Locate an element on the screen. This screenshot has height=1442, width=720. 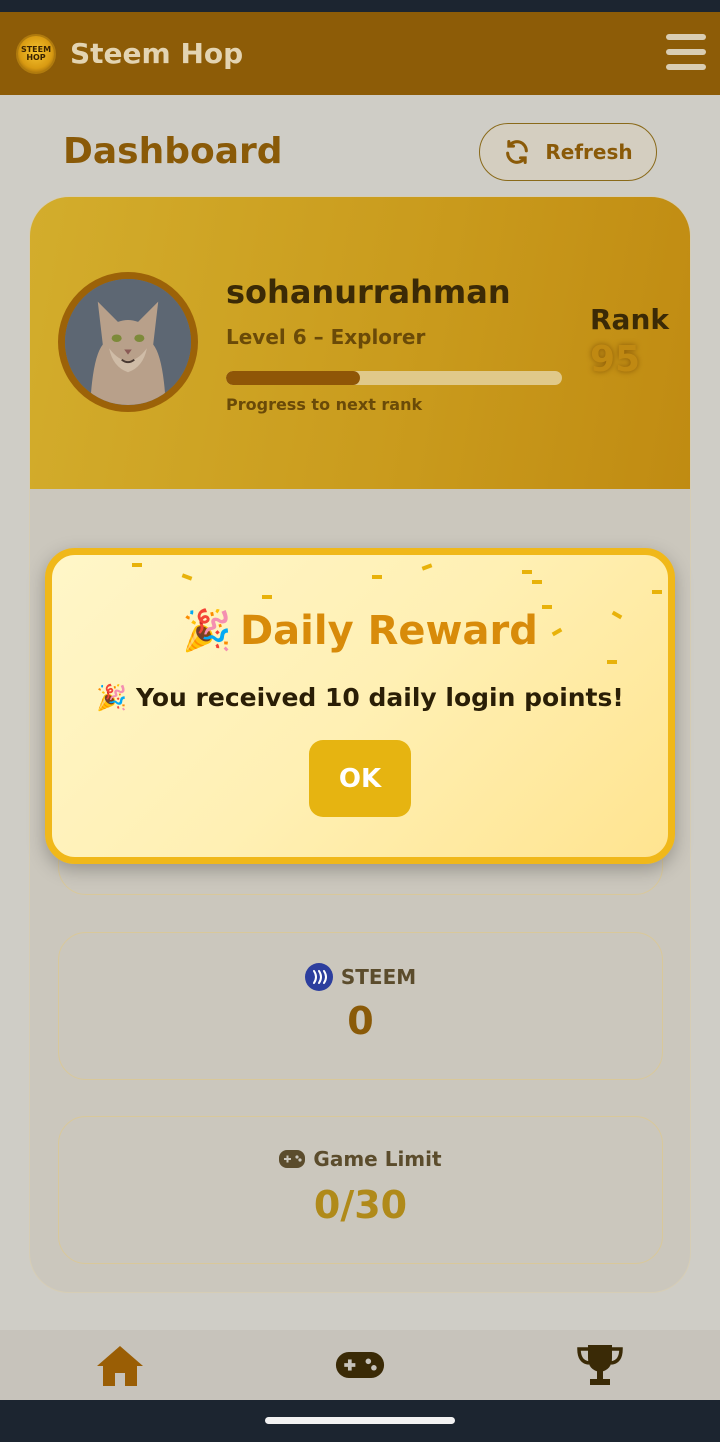
rank-progress-bar is located at coordinates (394, 378).